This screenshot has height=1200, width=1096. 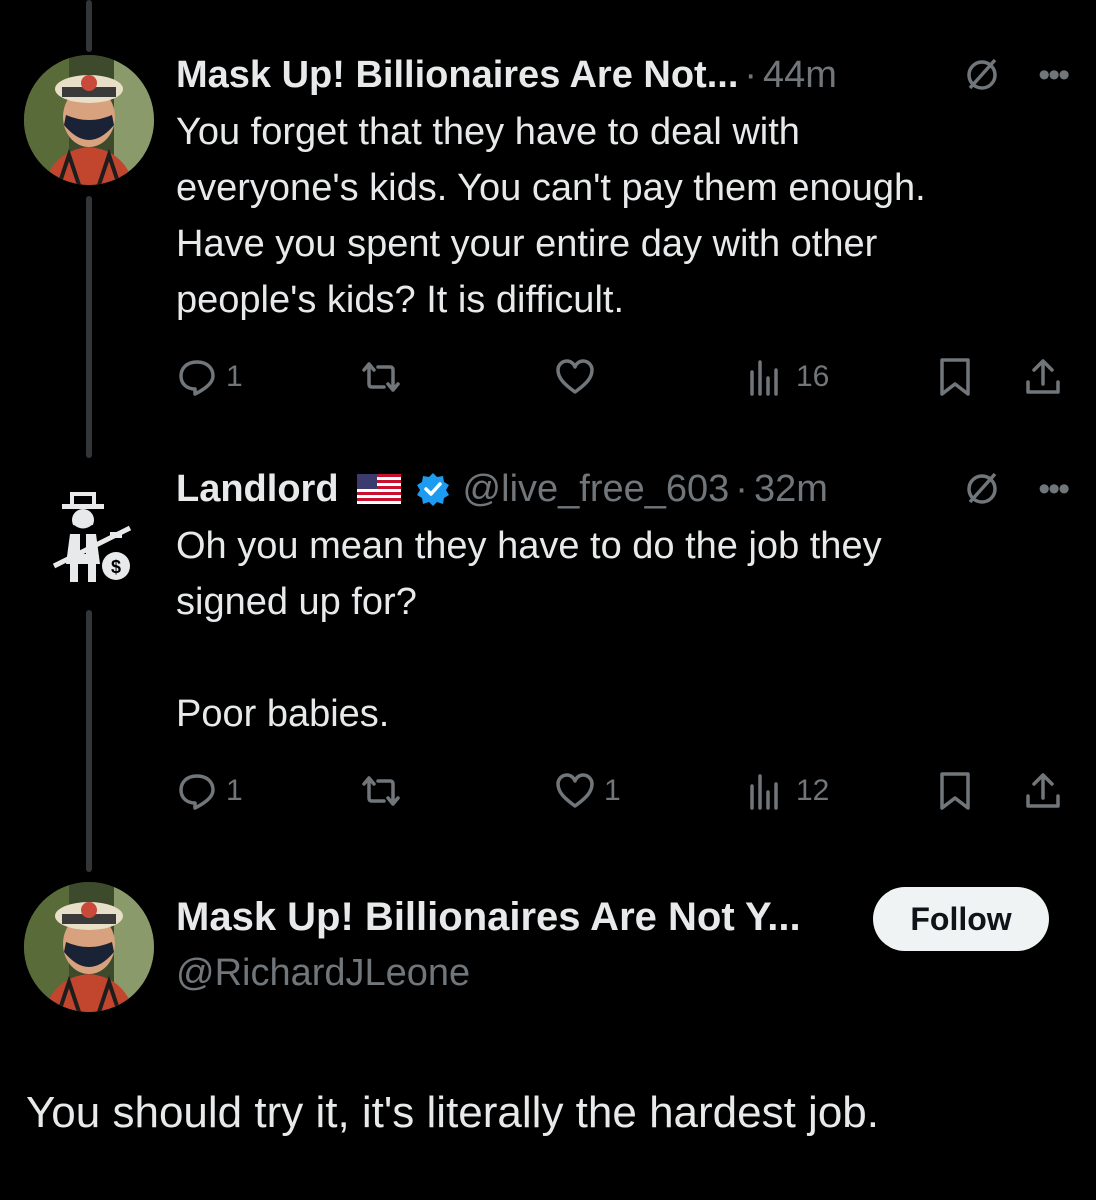 I want to click on action-bar: 1 16, so click(x=622, y=377).